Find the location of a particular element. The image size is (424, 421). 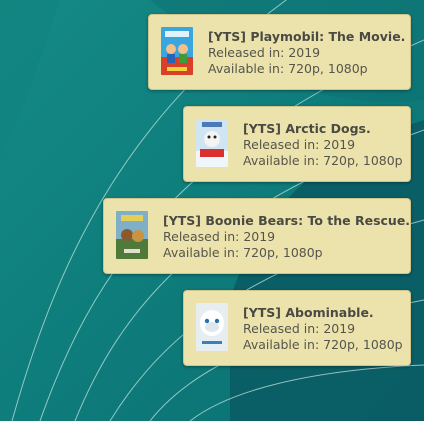

notification-title: [YTS] Boonie Bears: To the Rescue. is located at coordinates (287, 220).